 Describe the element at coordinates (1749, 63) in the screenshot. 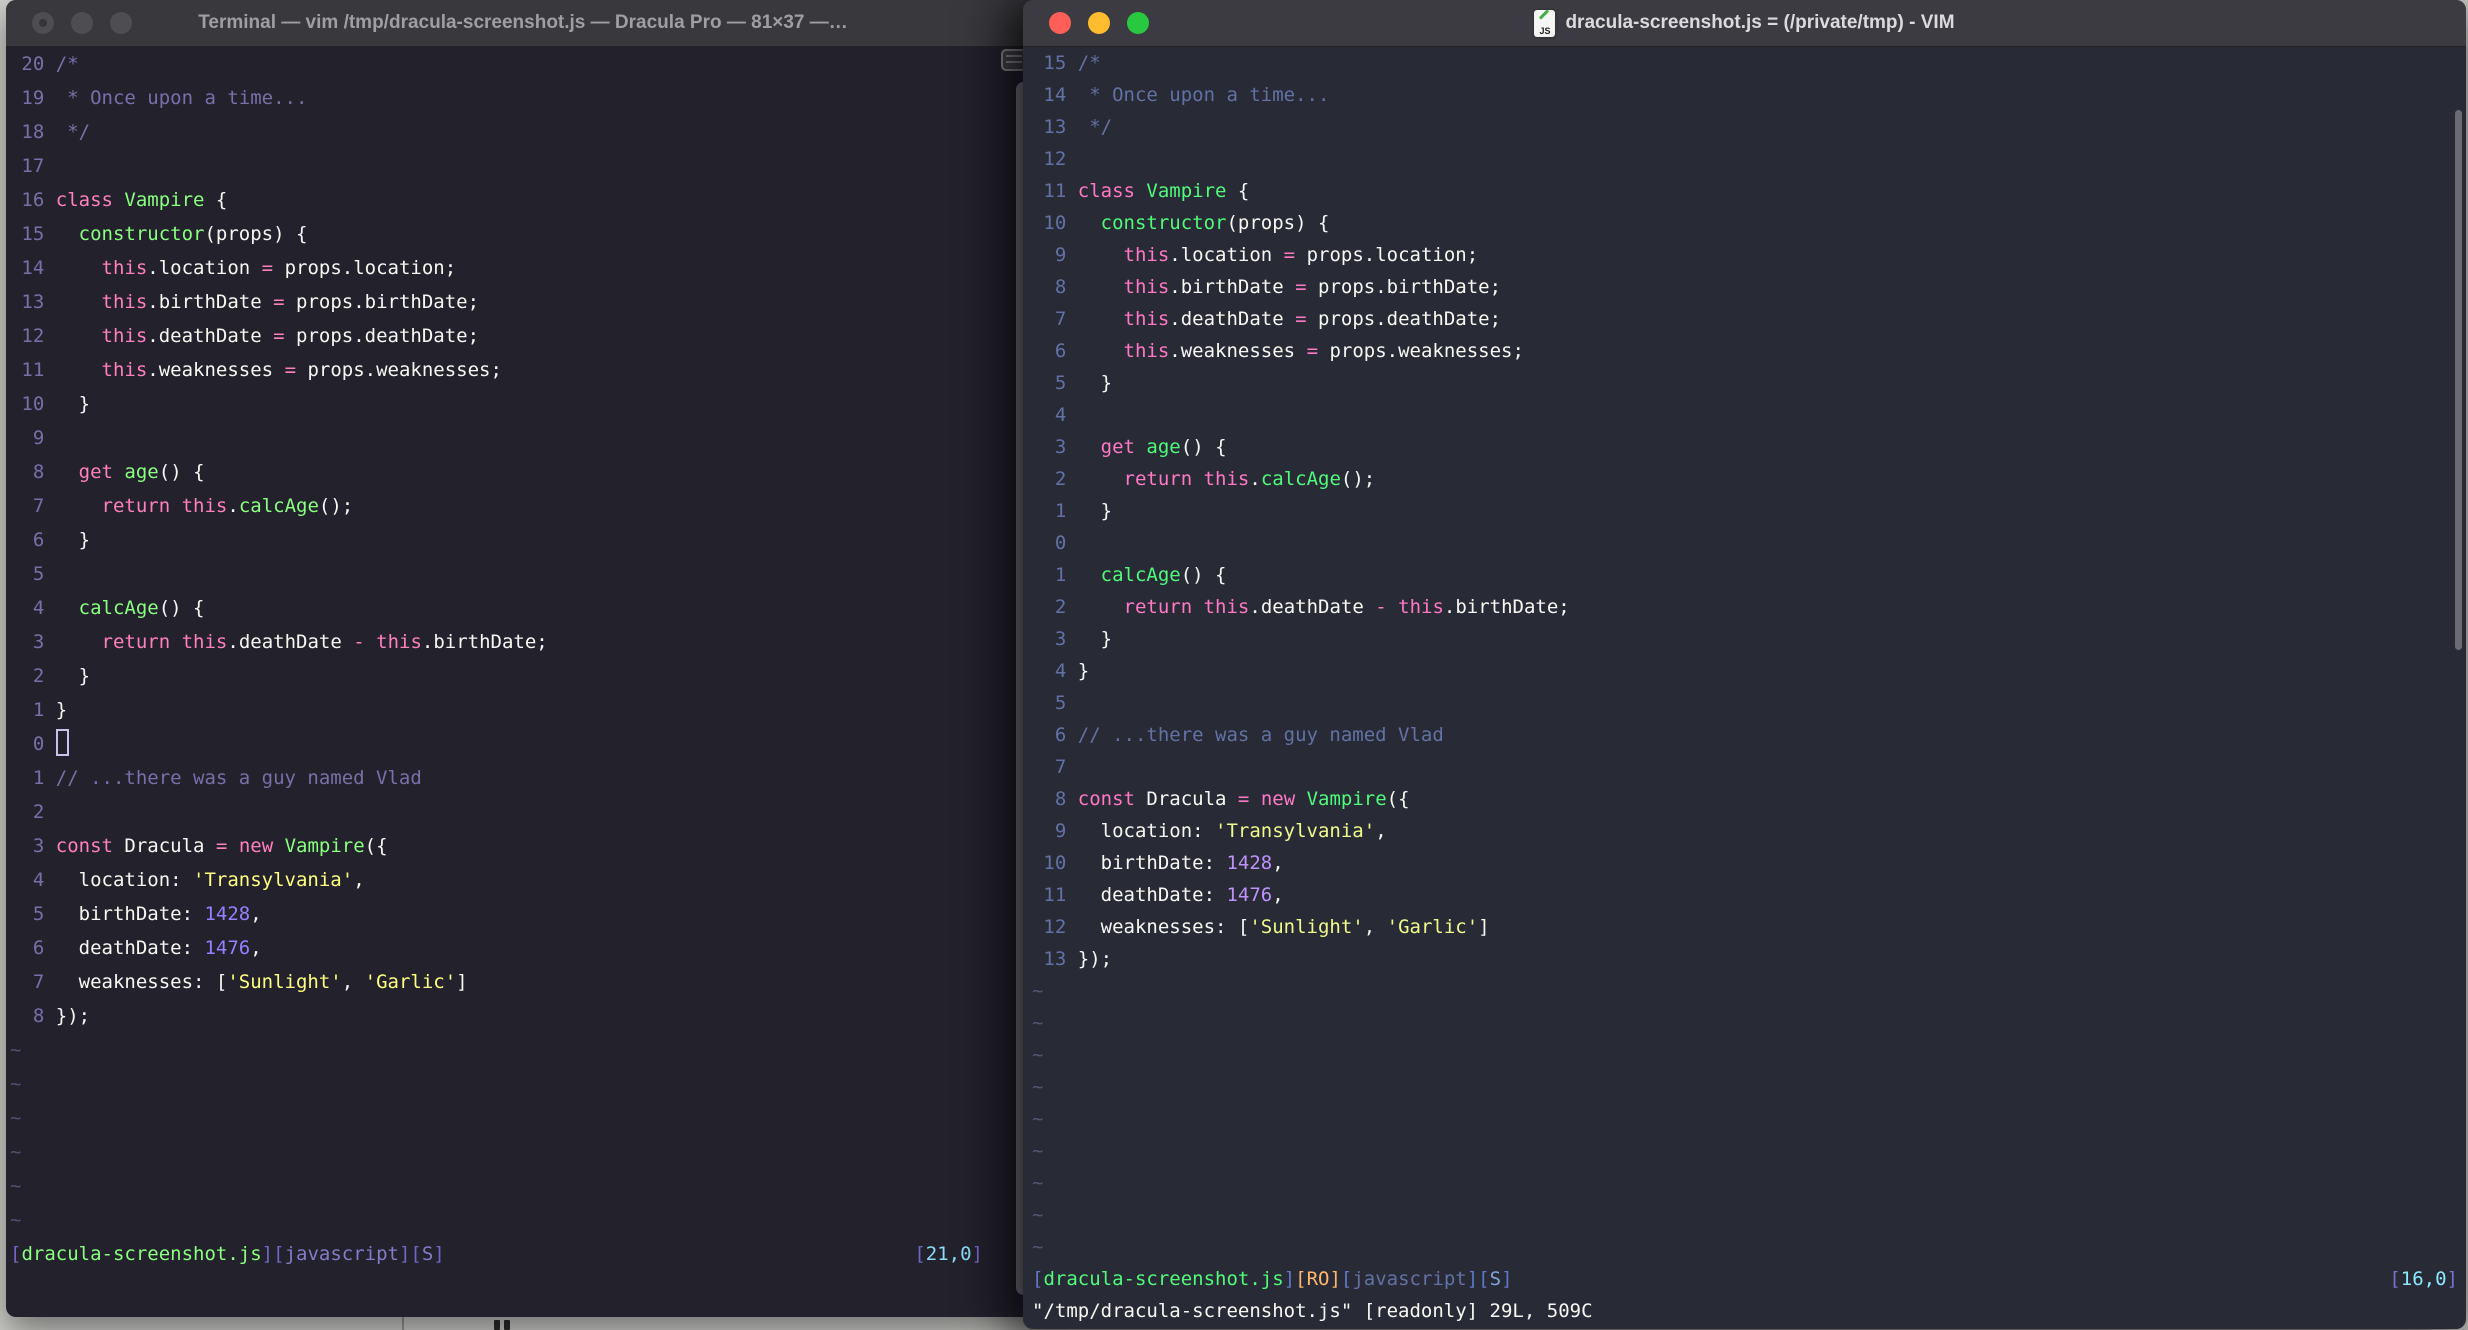

I see `code-line: 15 /*` at that location.